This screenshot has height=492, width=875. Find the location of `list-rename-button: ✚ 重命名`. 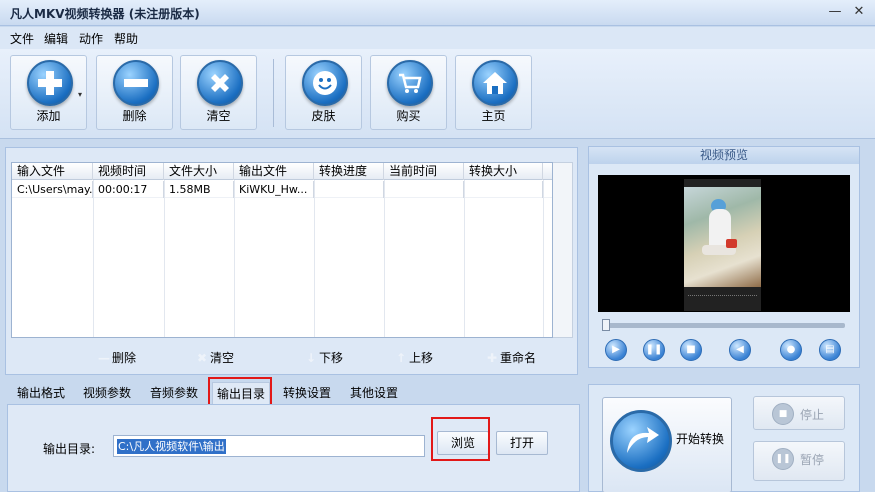

list-rename-button: ✚ 重命名 is located at coordinates (510, 358).